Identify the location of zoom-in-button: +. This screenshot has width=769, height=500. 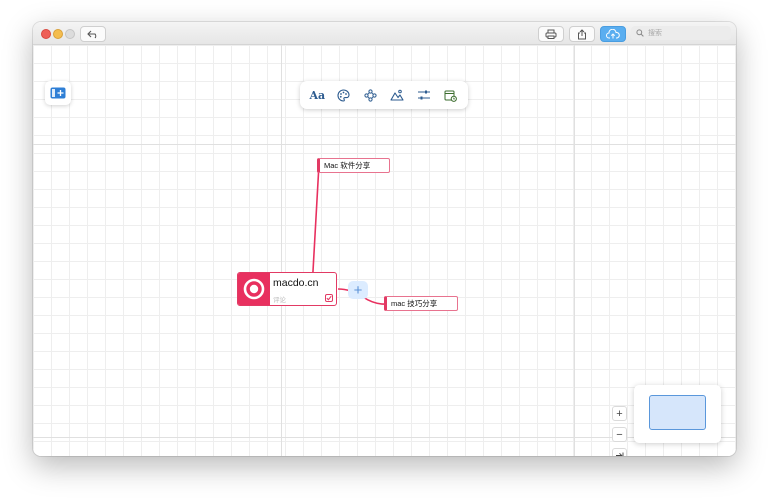
(619, 413).